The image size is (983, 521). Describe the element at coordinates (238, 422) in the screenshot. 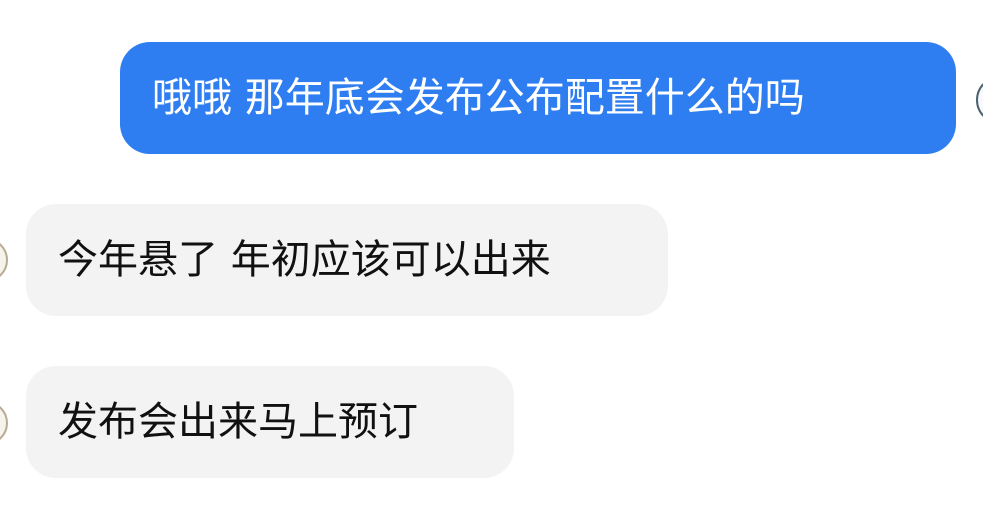

I see `message-text: 发布会出来马上预订` at that location.